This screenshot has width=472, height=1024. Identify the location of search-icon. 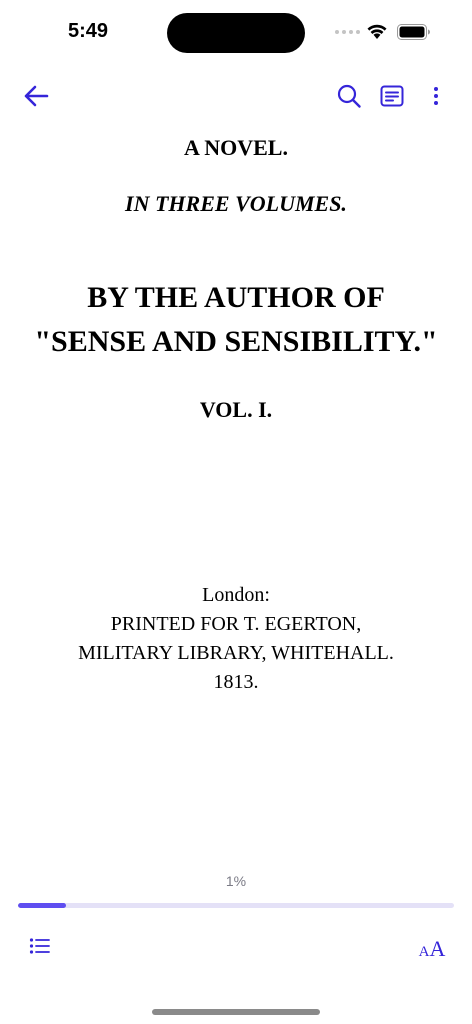
(349, 96).